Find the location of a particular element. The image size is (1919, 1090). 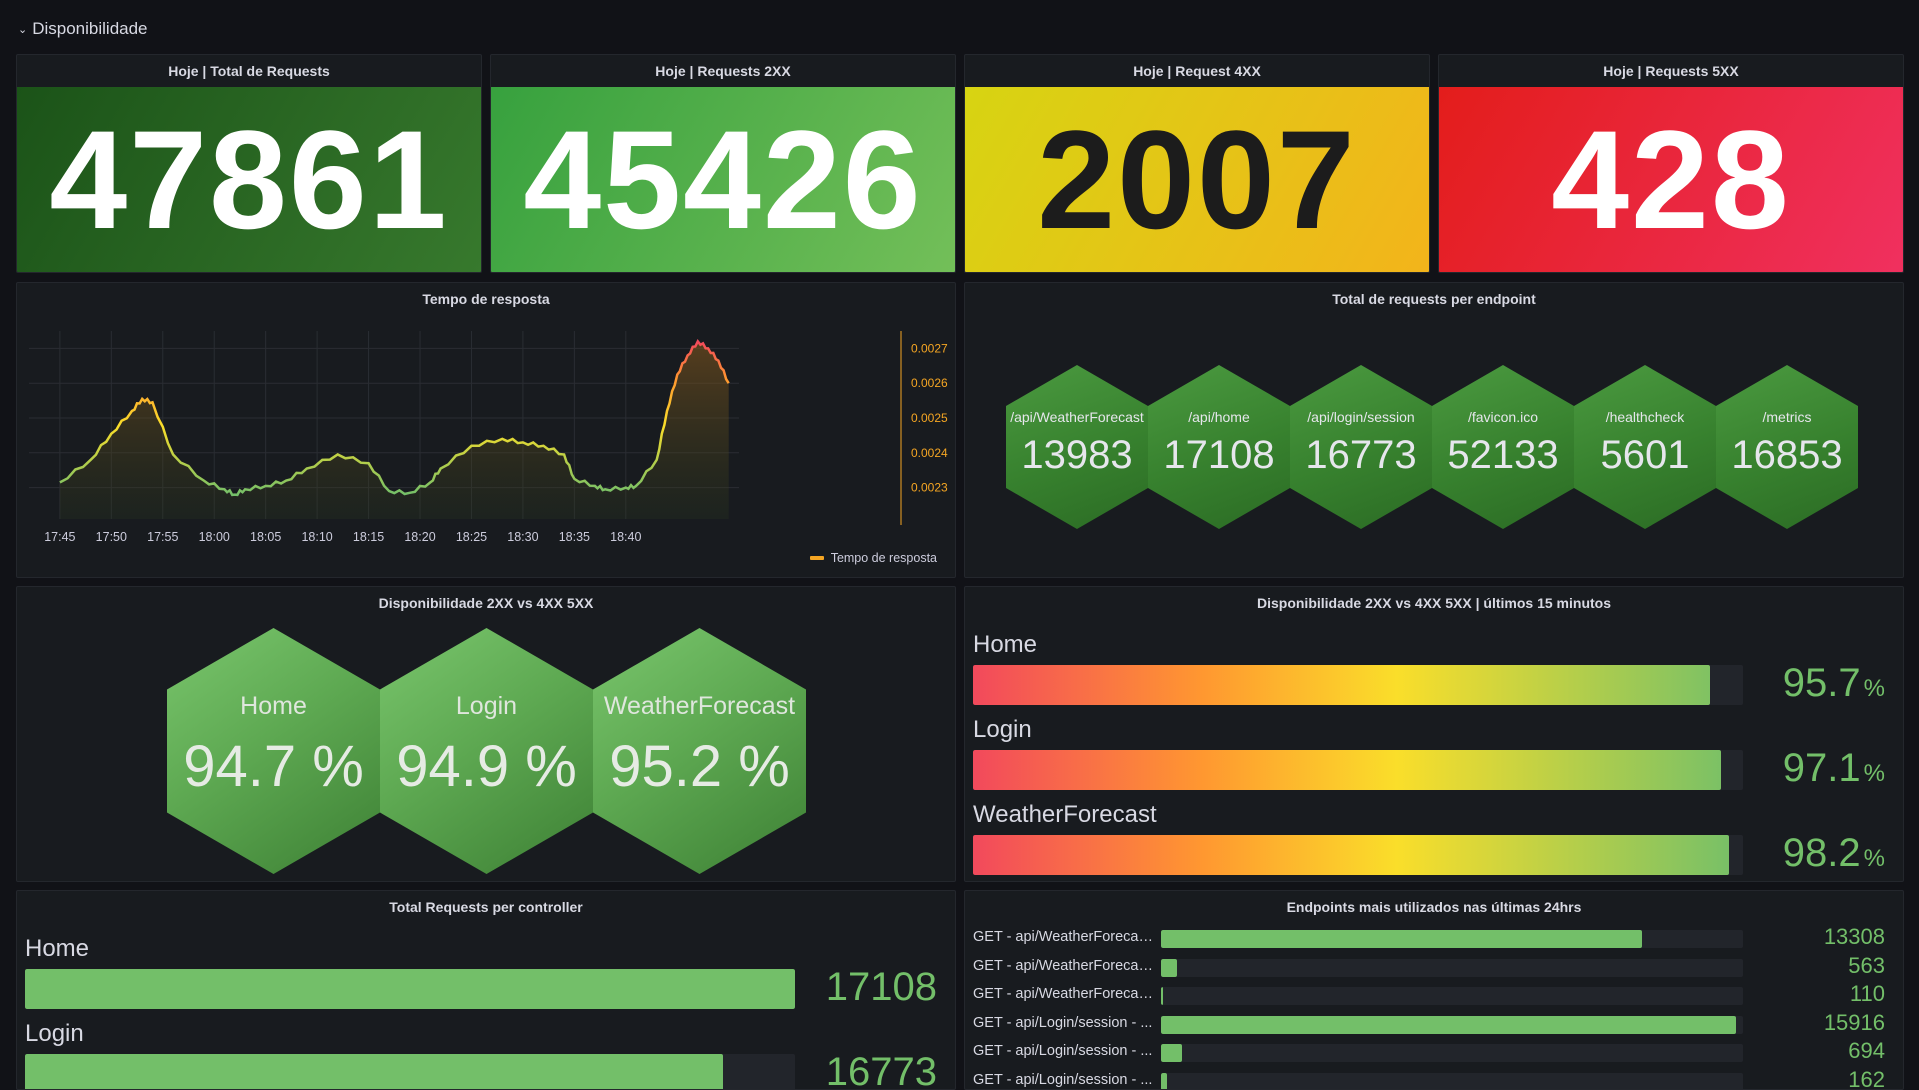

bar-fill is located at coordinates (410, 989).